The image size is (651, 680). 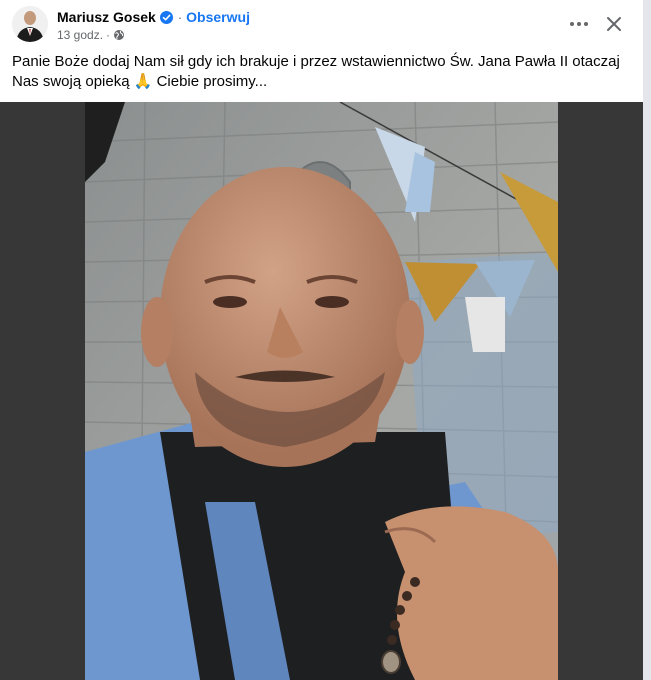 I want to click on post-time: 13 godz., so click(x=80, y=35).